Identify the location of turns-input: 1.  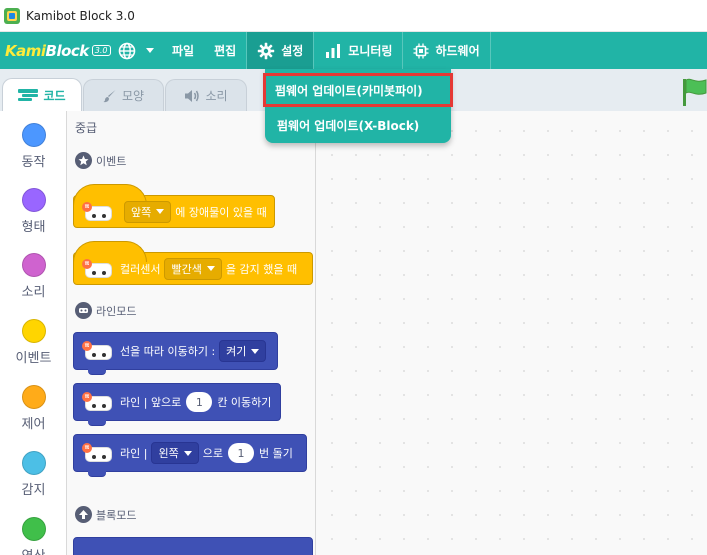
(240, 453).